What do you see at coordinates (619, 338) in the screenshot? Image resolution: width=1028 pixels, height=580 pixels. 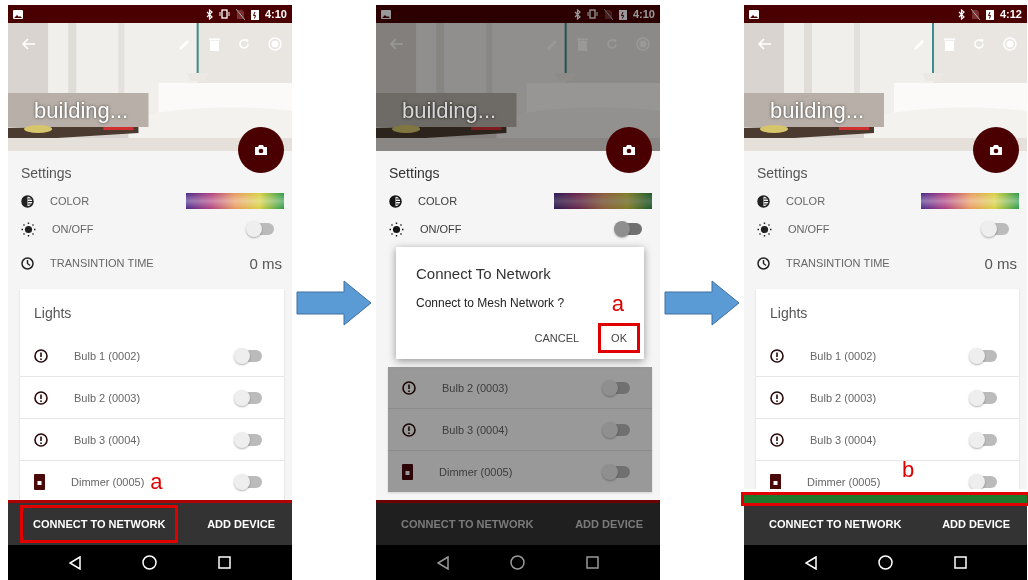 I see `dialog-button: OK` at bounding box center [619, 338].